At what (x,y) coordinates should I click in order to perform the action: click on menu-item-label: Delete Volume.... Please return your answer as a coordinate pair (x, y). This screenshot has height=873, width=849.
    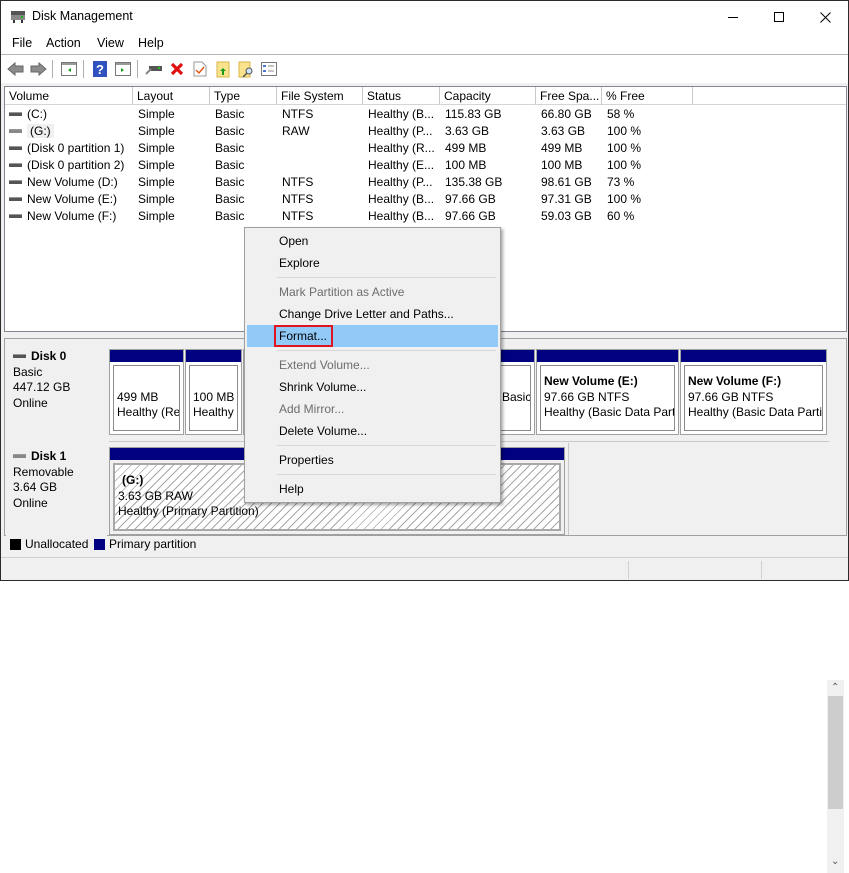
    Looking at the image, I should click on (323, 431).